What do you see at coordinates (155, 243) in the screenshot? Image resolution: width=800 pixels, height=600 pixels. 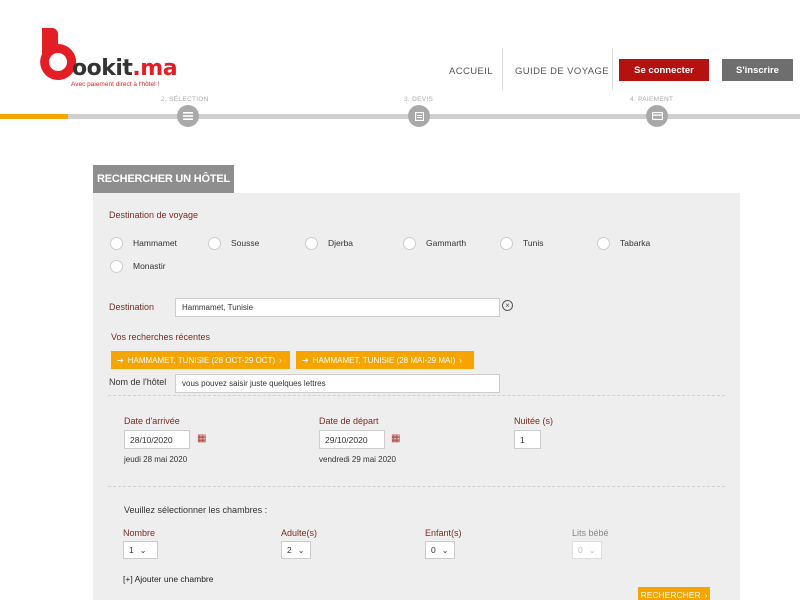 I see `radio-label-hammamet: Hammamet` at bounding box center [155, 243].